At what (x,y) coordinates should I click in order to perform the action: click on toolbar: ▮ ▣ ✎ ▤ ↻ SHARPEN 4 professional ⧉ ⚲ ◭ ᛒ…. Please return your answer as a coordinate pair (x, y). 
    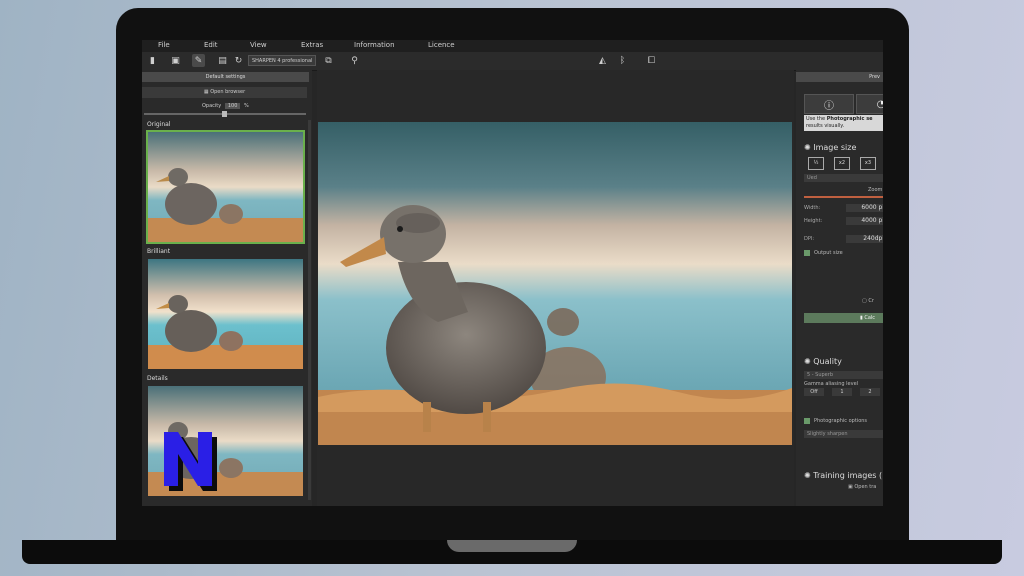
    Looking at the image, I should click on (512, 61).